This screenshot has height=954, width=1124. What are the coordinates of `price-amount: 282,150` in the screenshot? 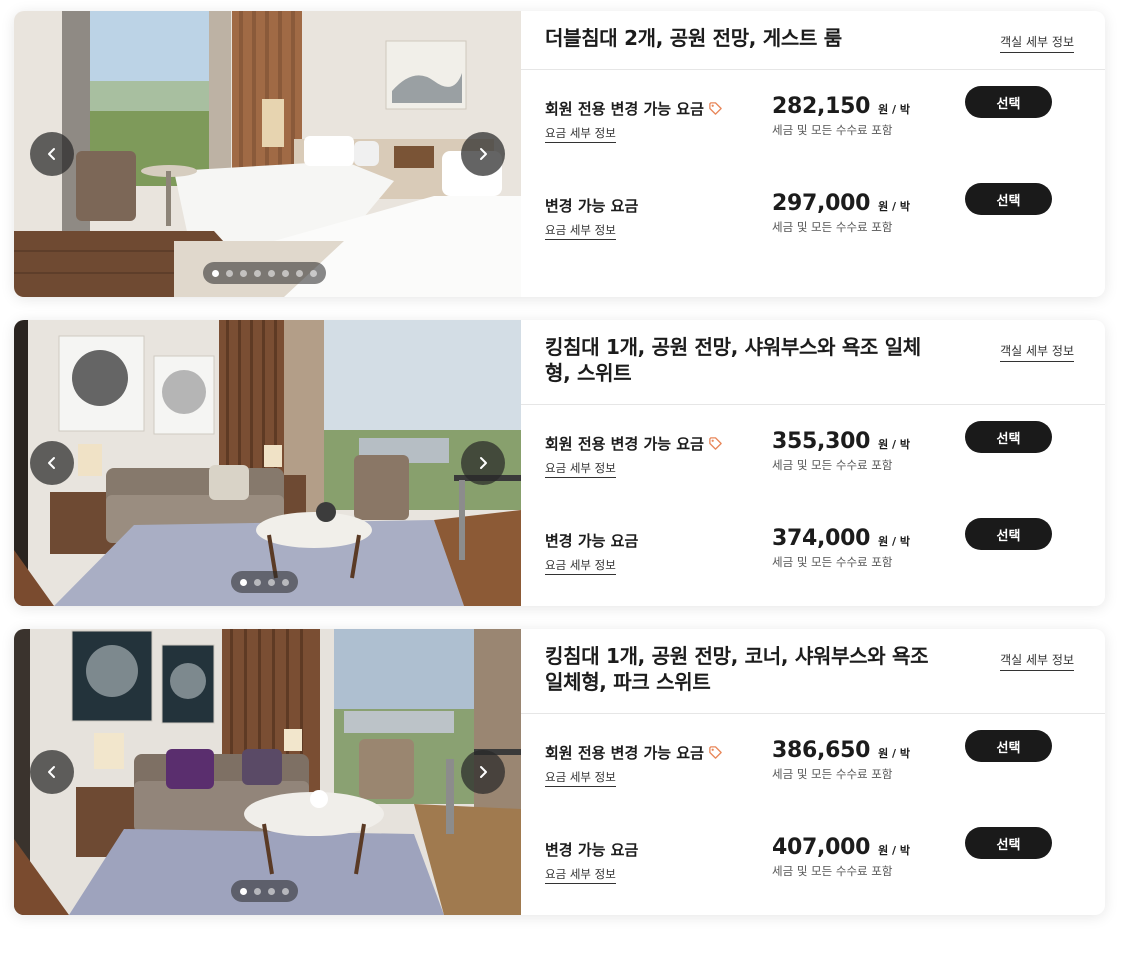 It's located at (821, 106).